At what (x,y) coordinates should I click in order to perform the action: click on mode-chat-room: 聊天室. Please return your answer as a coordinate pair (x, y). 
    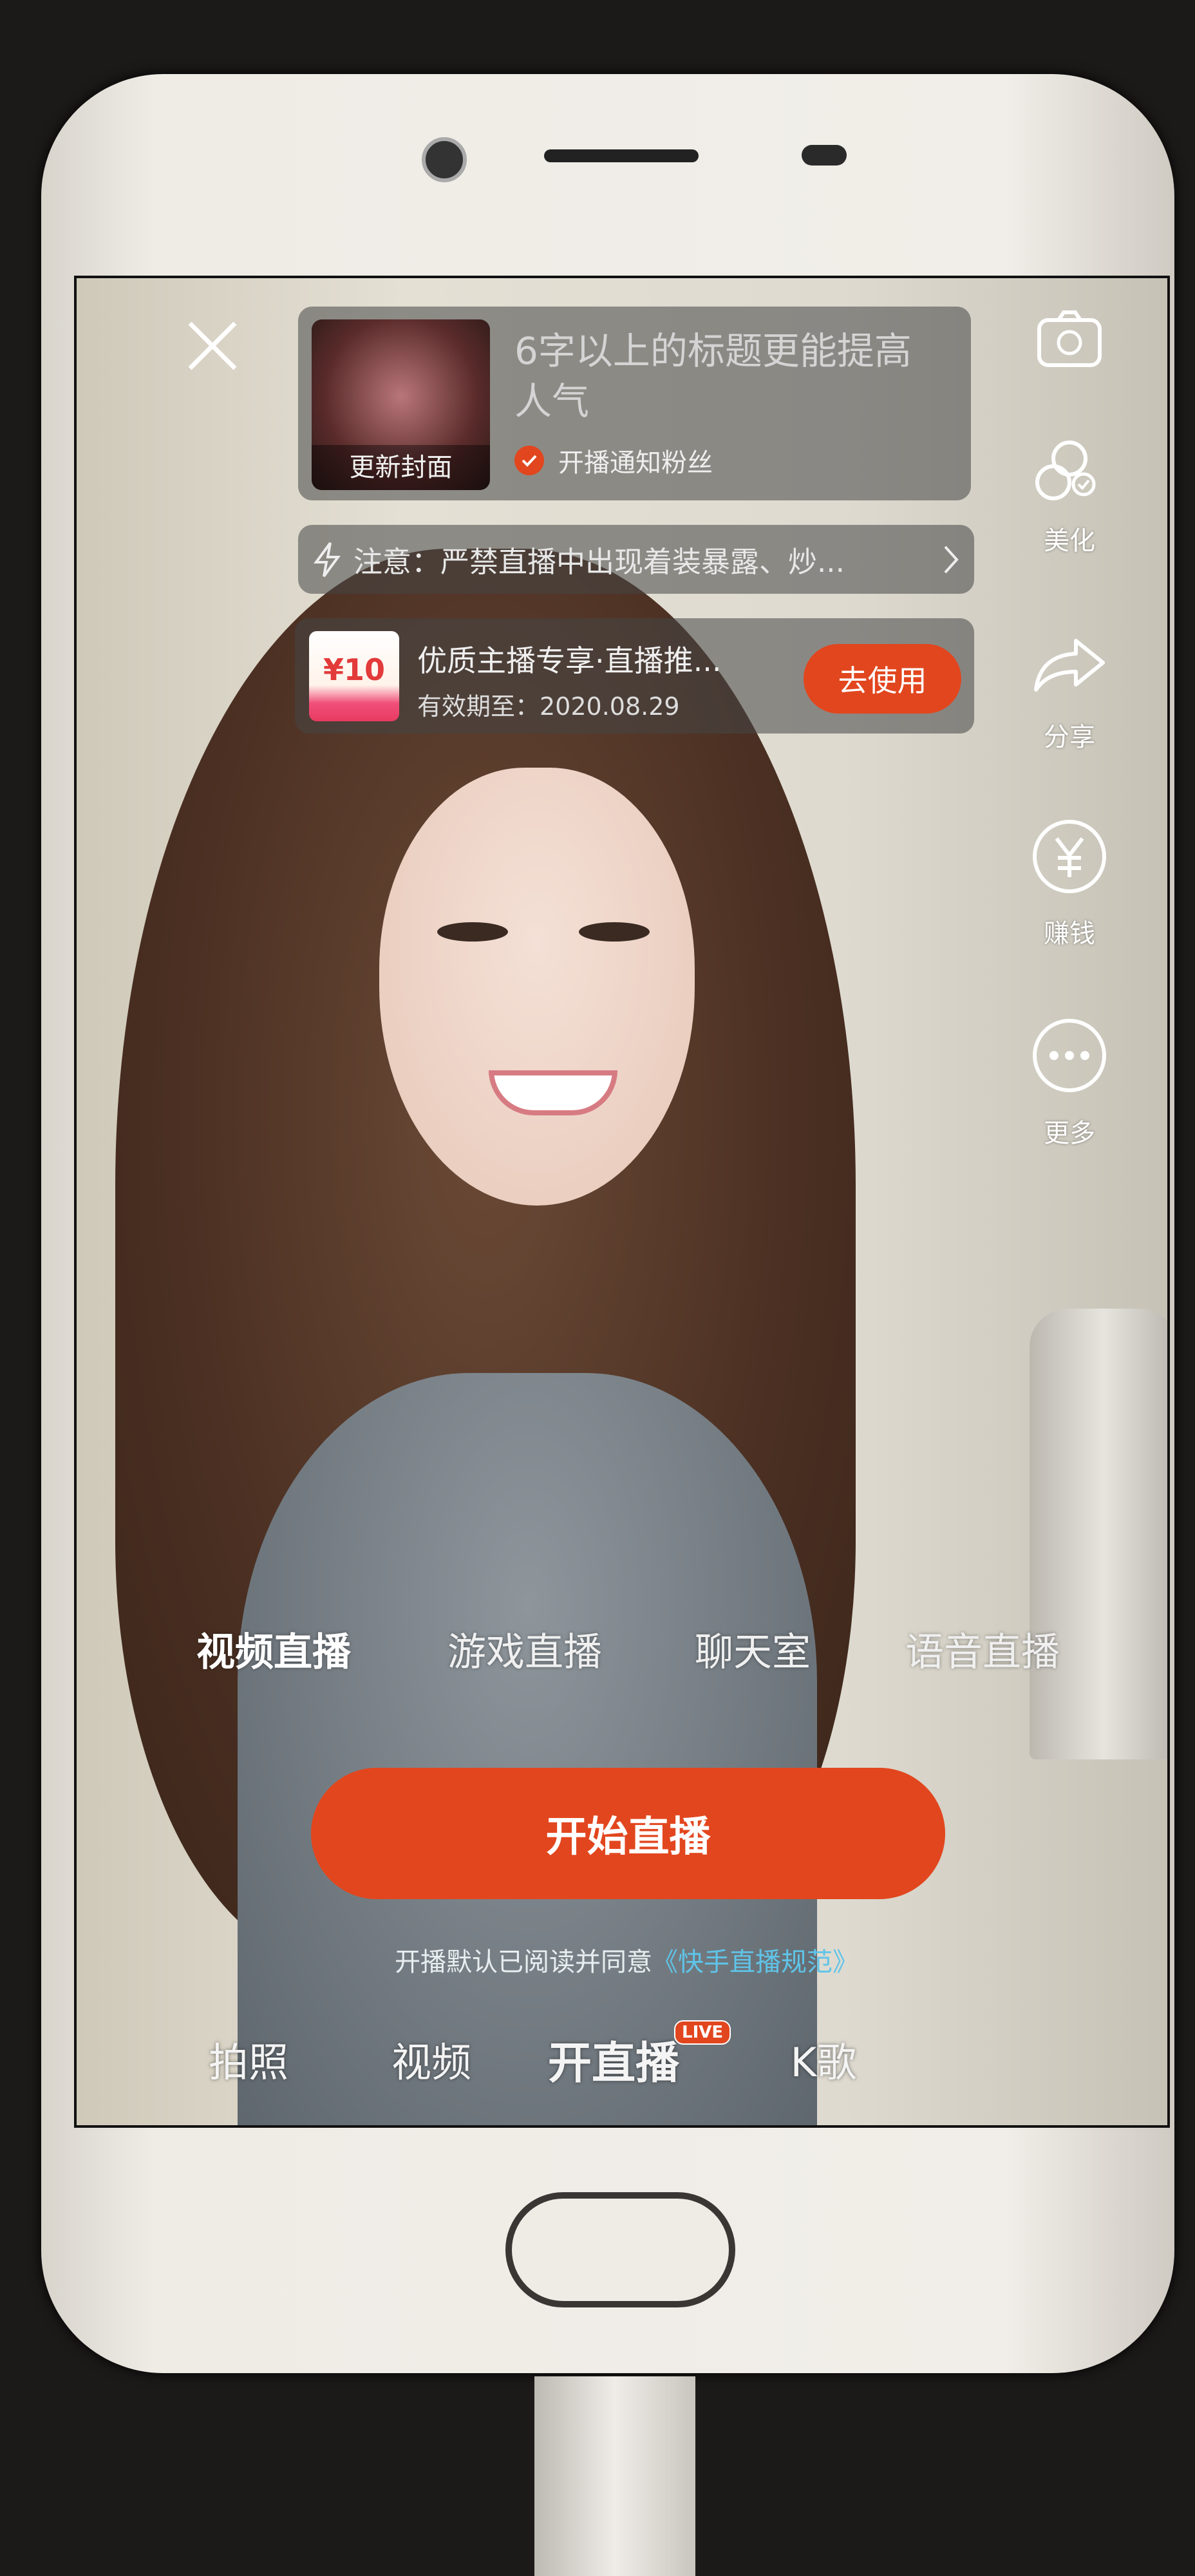
    Looking at the image, I should click on (753, 1649).